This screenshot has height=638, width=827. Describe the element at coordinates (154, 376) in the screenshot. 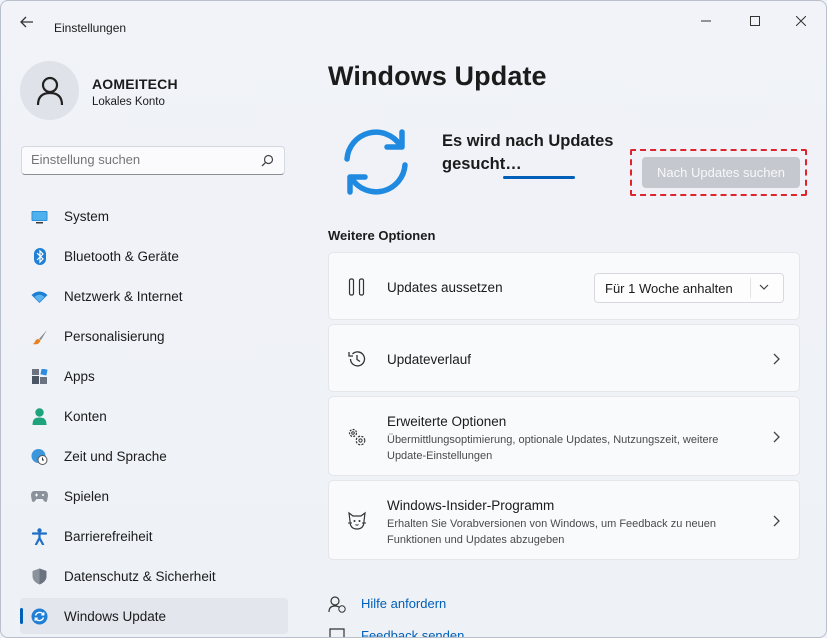

I see `sidebar-item-apps: Apps` at that location.